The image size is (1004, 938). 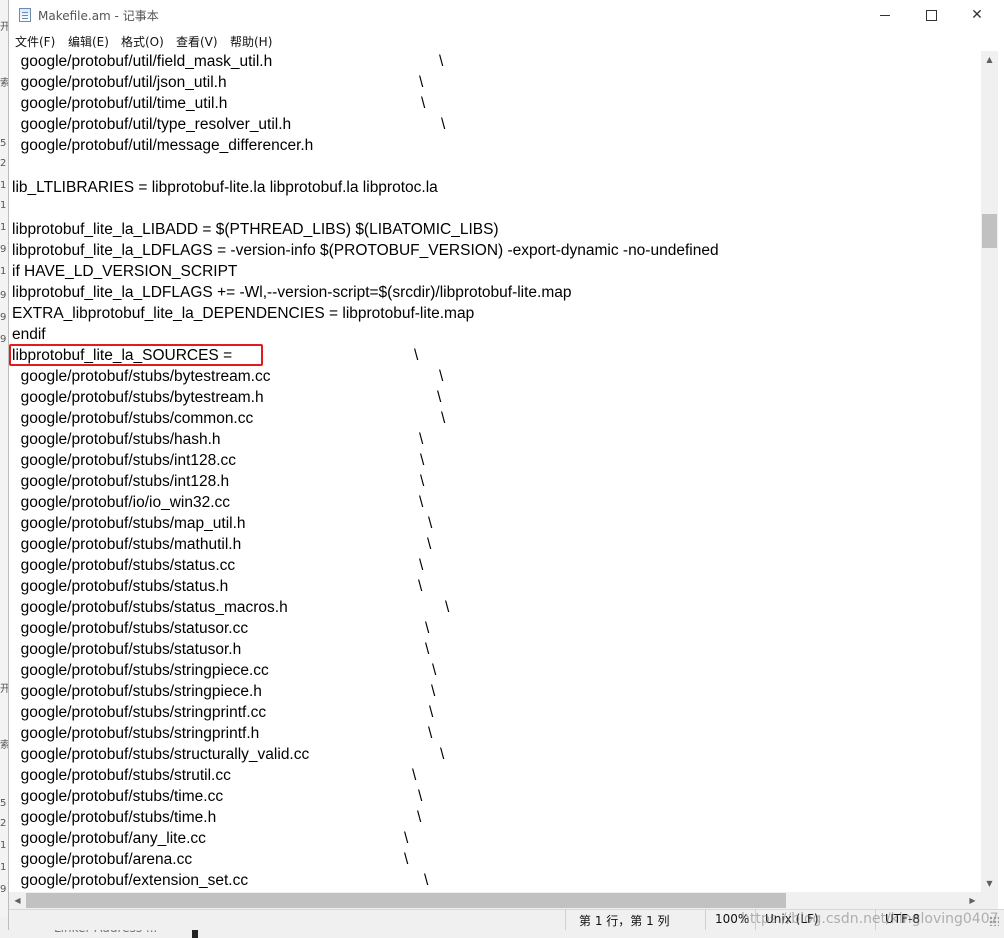 I want to click on editor-line: google/protobuf/arena.cc, so click(x=102, y=859).